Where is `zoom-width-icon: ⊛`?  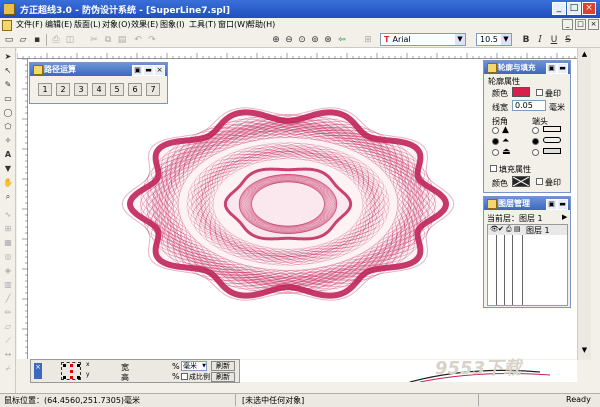 zoom-width-icon: ⊛ is located at coordinates (328, 40).